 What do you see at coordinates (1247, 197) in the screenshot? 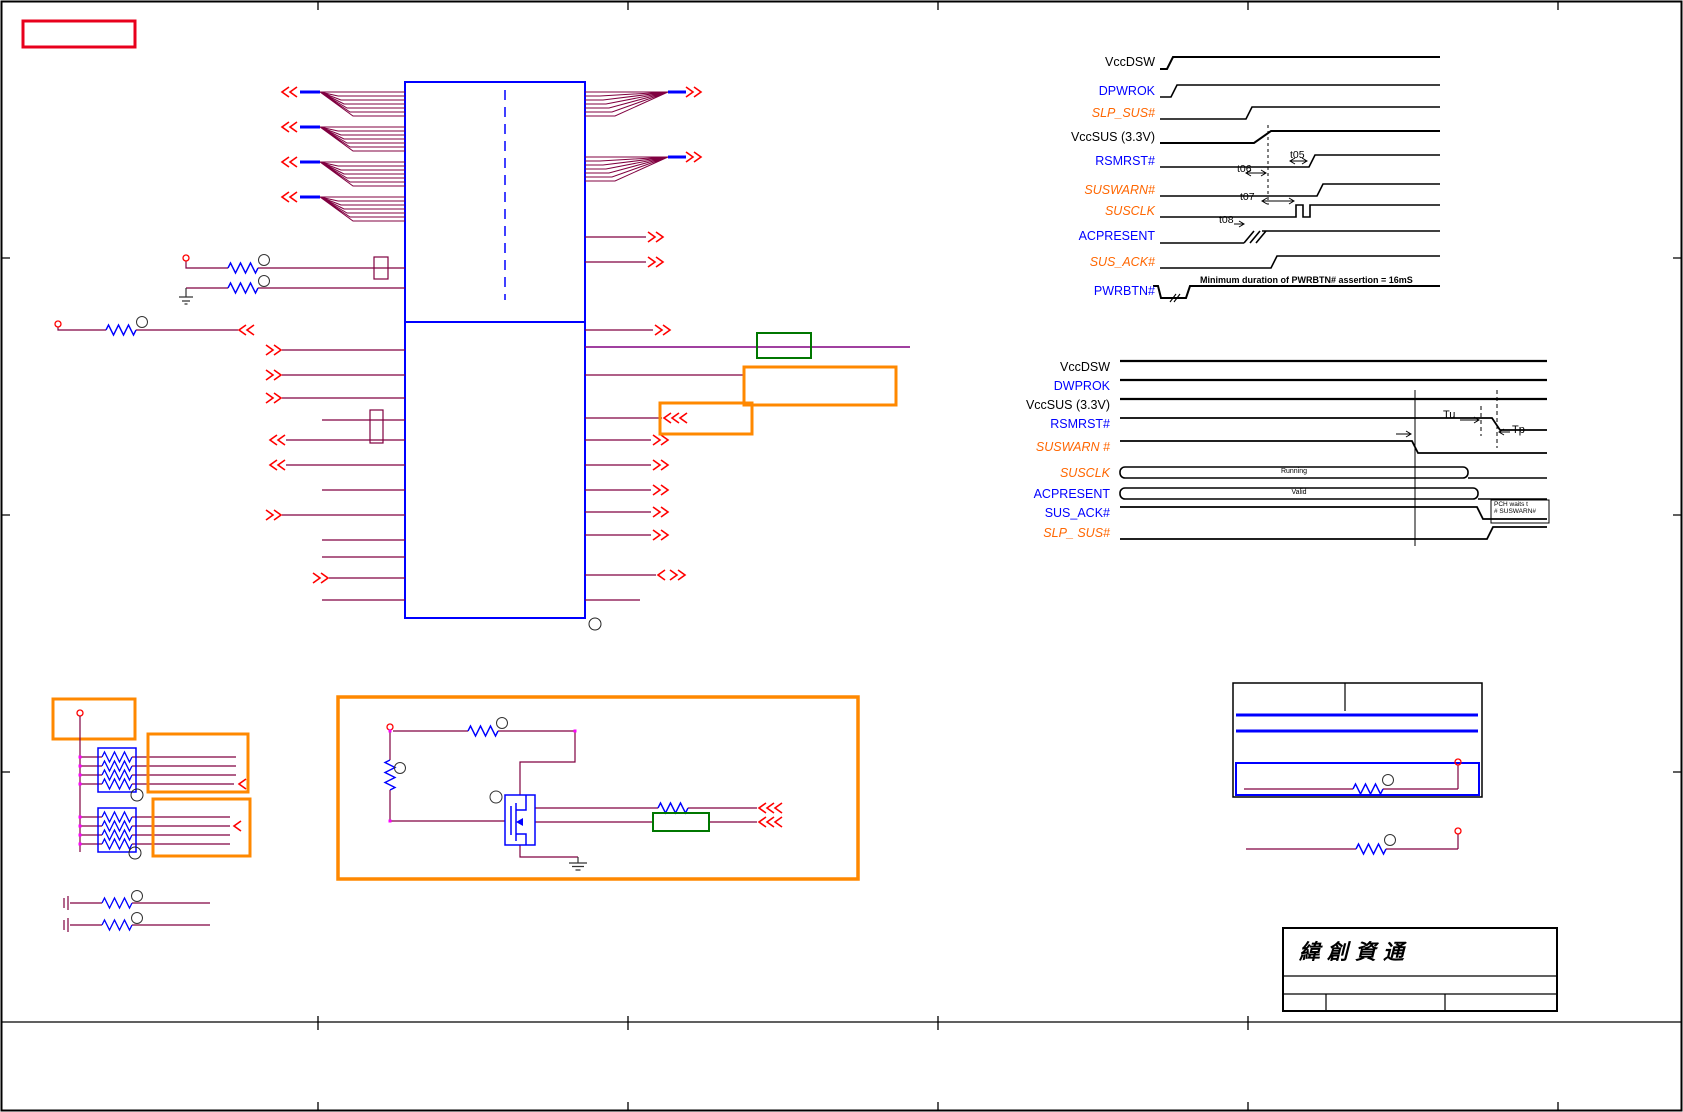
I see `timing-annotation-t07: t07` at bounding box center [1247, 197].